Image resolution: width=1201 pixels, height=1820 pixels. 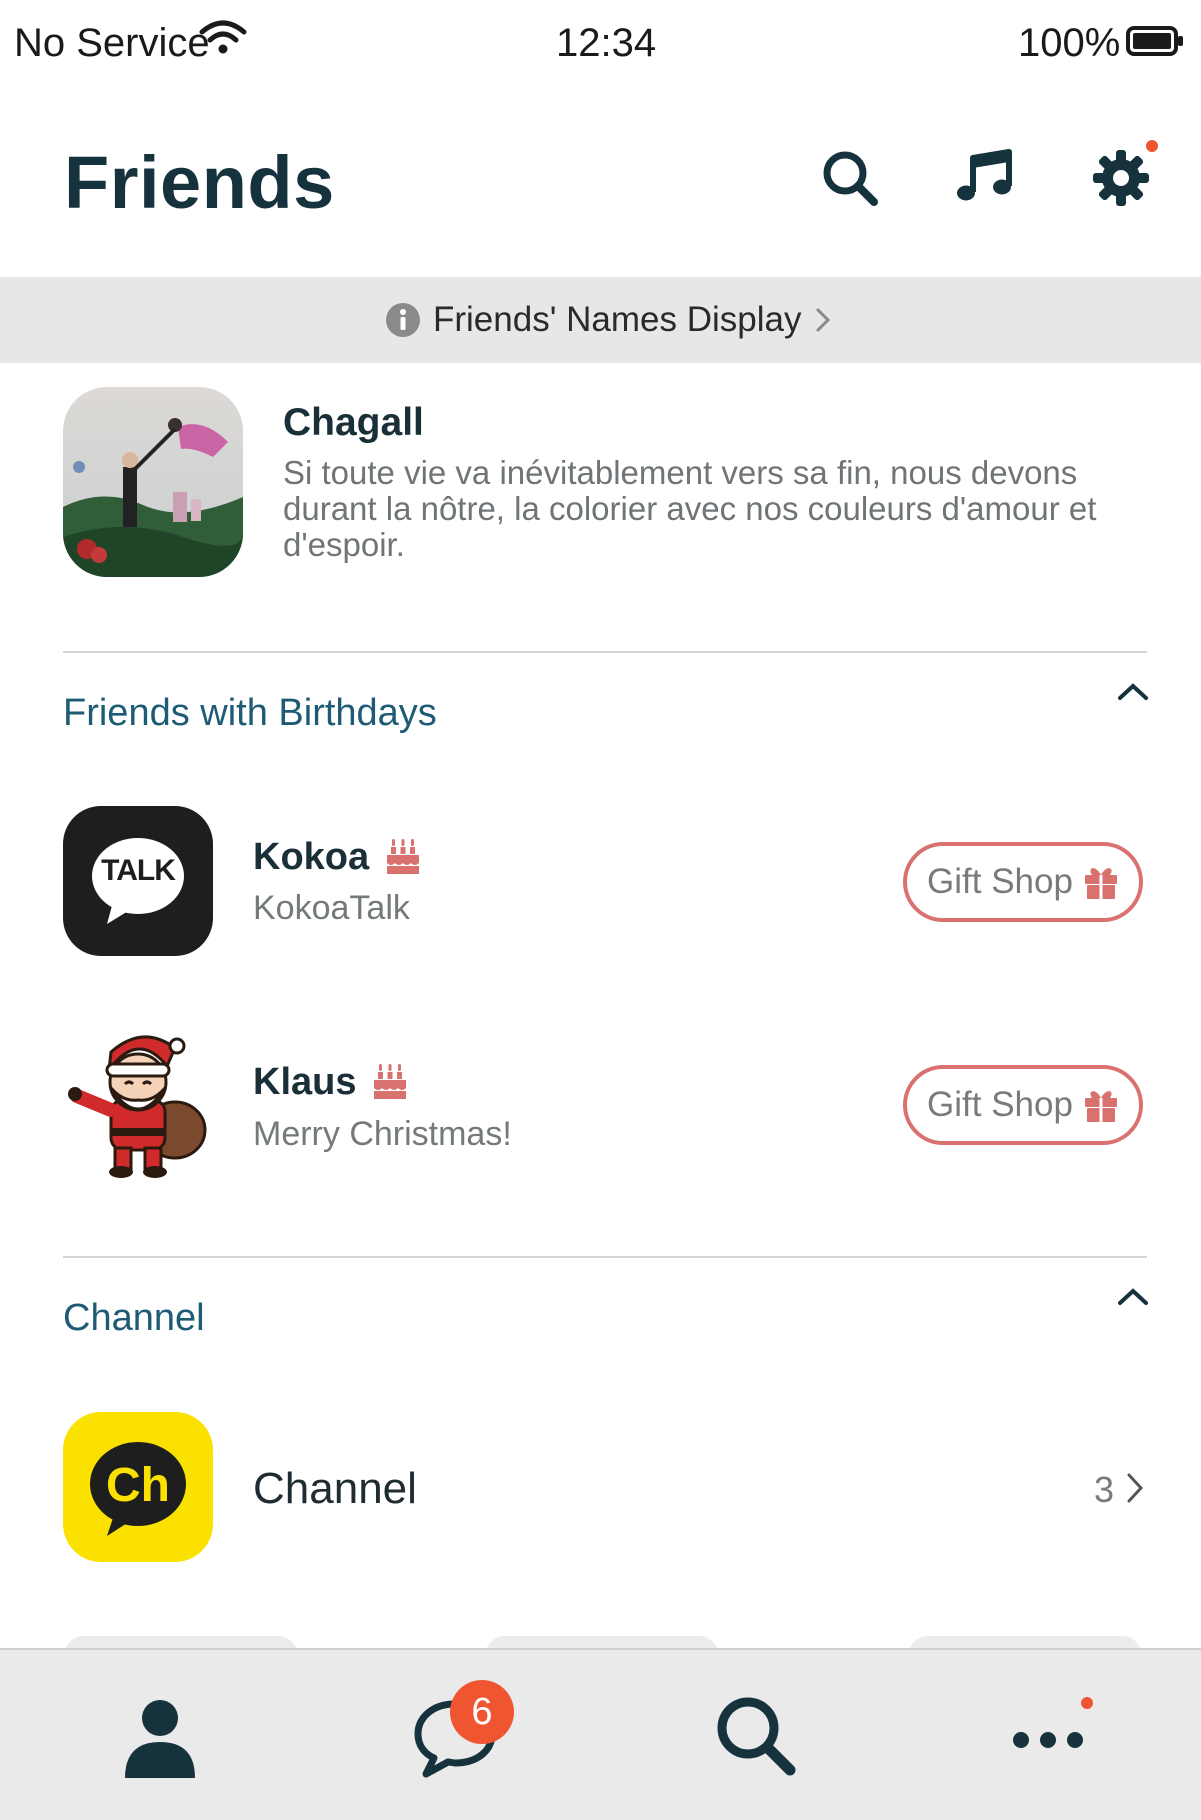 What do you see at coordinates (160, 1735) in the screenshot?
I see `friends-tab-icon` at bounding box center [160, 1735].